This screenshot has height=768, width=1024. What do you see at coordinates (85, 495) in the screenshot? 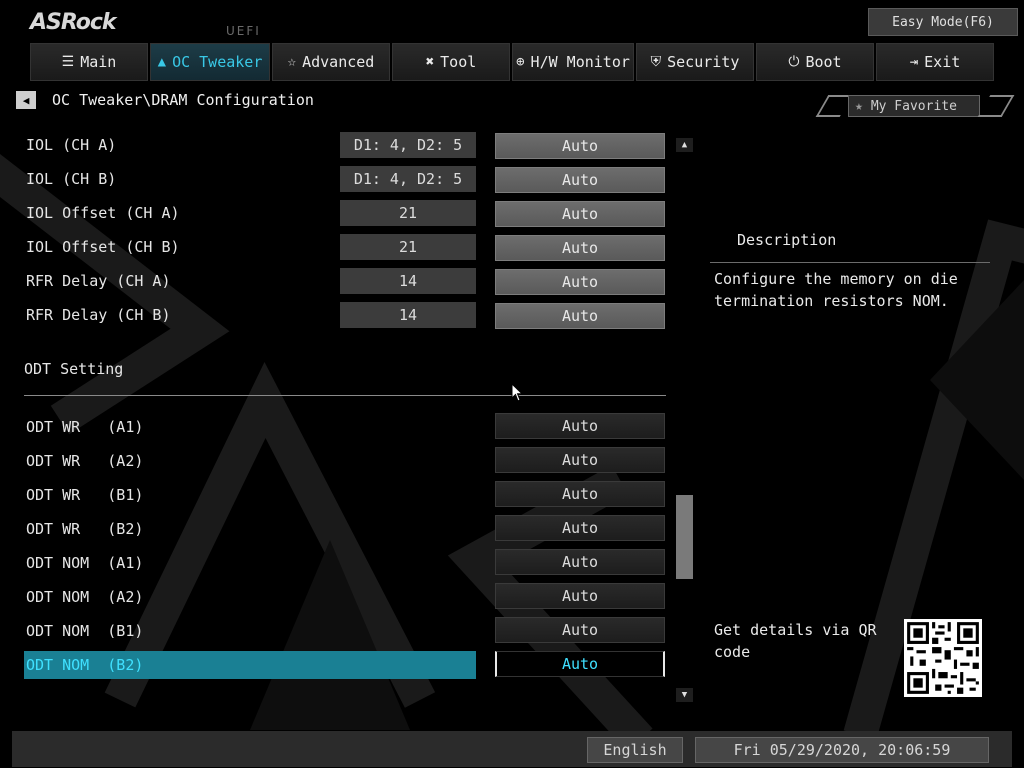
I see `setting-label: ODT WR (B1)` at bounding box center [85, 495].